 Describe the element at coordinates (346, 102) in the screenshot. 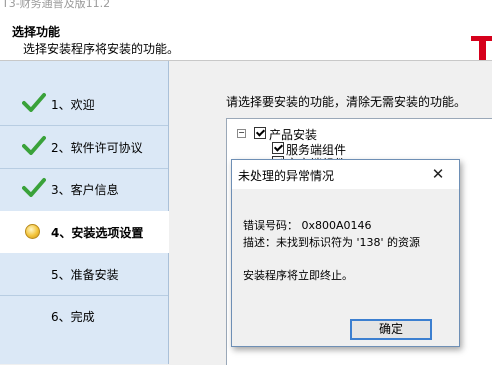

I see `instruction-text: 请选择要安装的功能，清除无需安装的功能。` at that location.